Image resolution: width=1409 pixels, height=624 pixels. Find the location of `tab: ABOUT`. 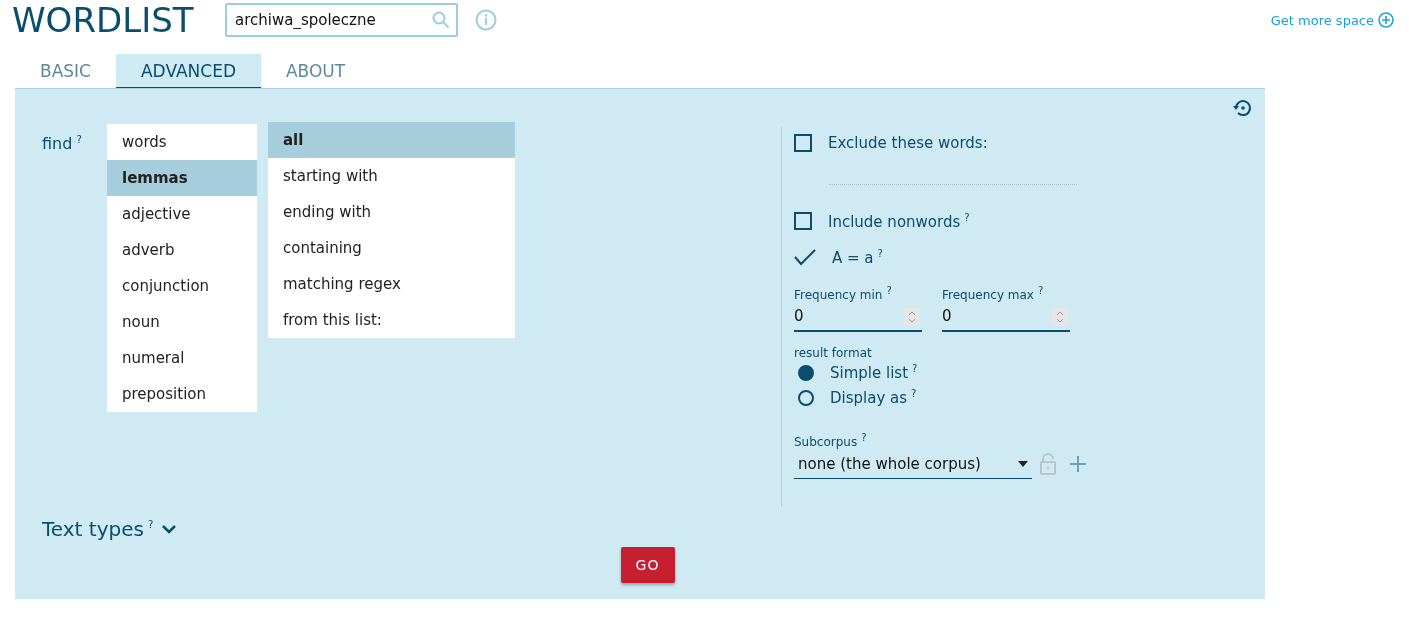

tab: ABOUT is located at coordinates (316, 71).